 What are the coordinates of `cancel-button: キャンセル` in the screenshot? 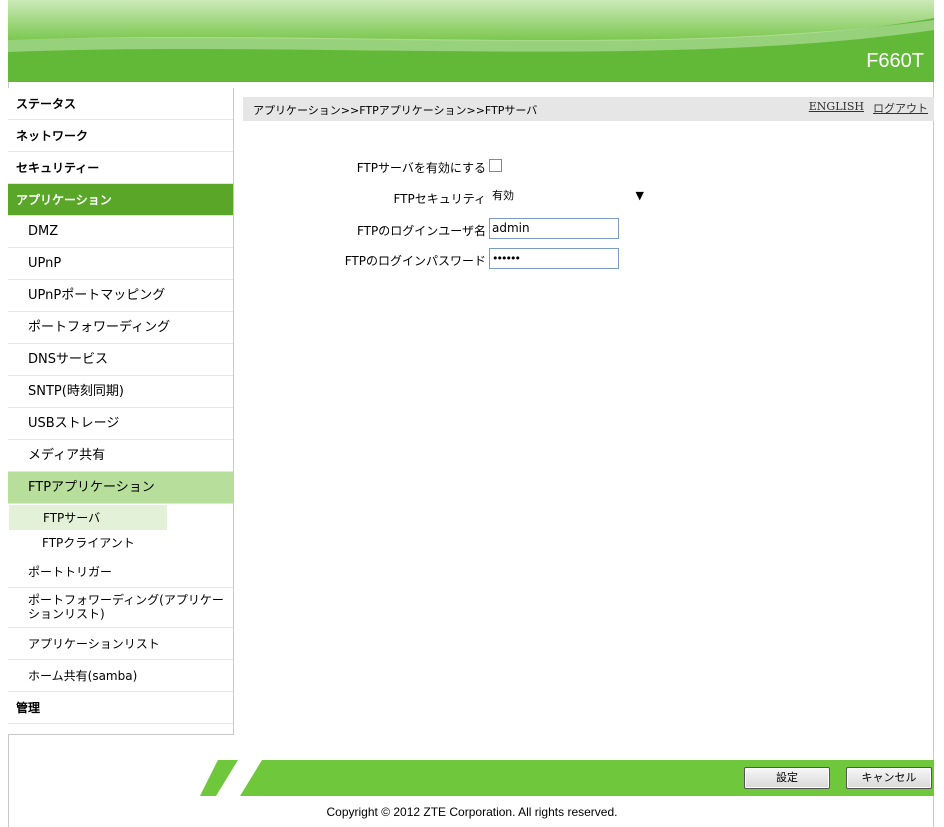 It's located at (889, 778).